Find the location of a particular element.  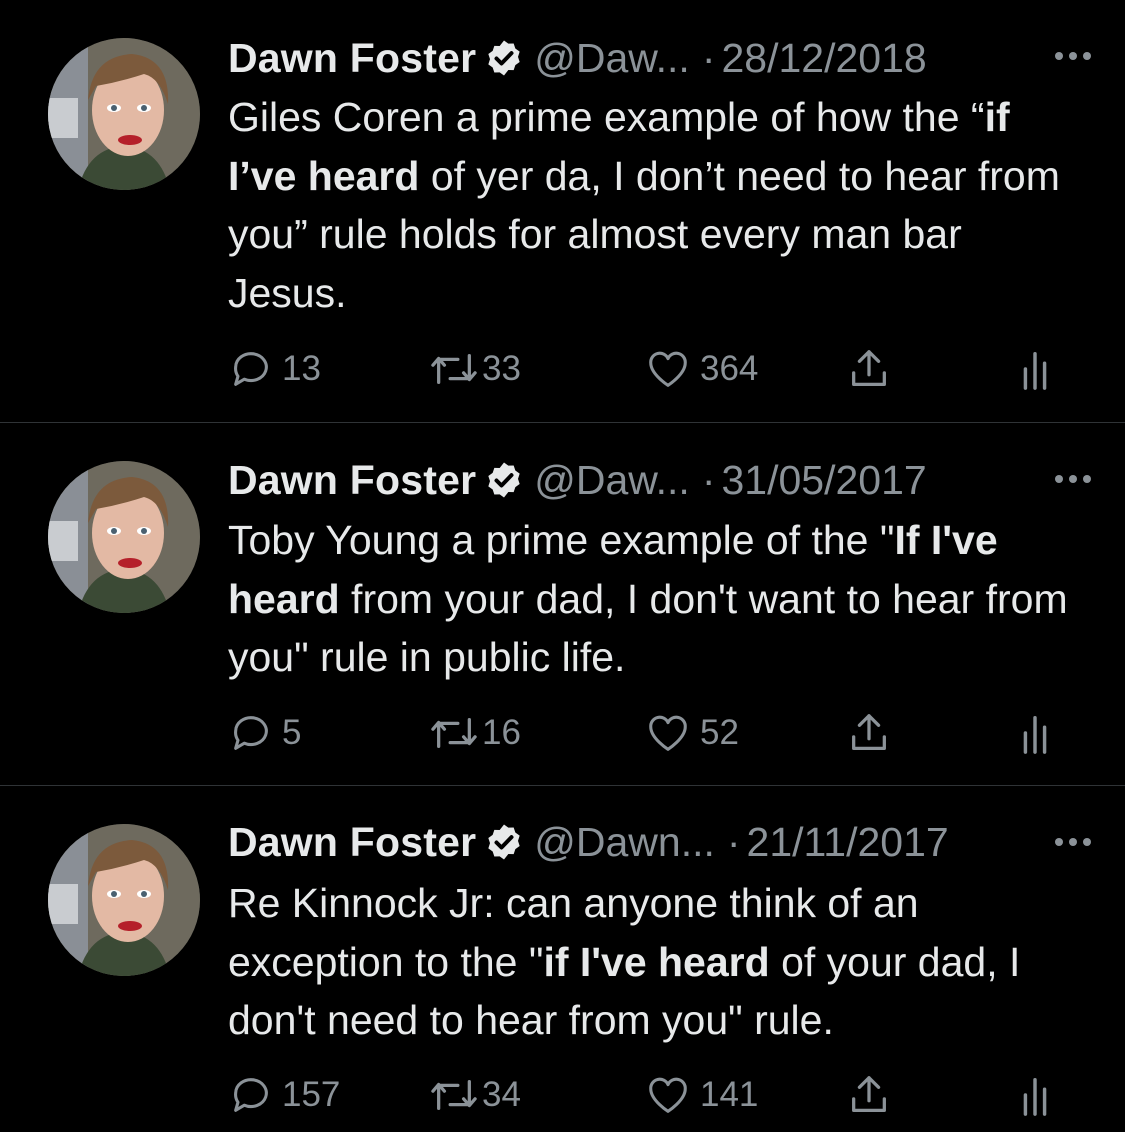

reply-count: 13 is located at coordinates (301, 368).